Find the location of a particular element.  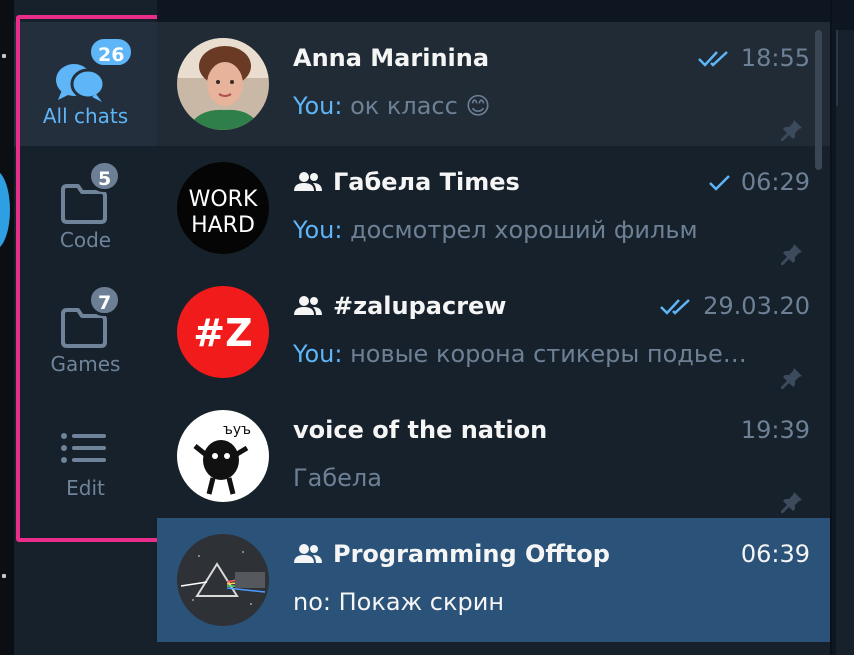

chat-time: 06:29 is located at coordinates (758, 182).